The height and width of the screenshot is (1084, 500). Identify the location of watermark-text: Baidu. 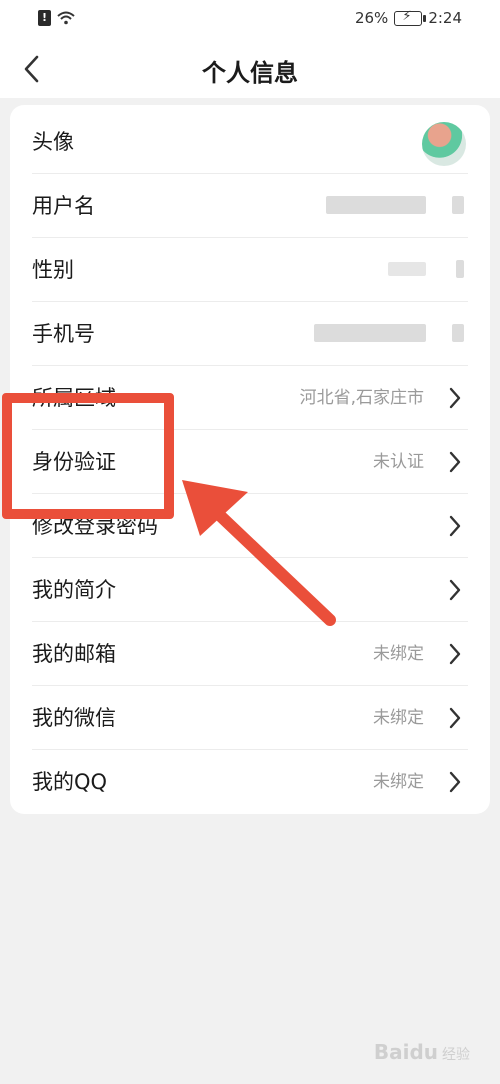
(405, 1052).